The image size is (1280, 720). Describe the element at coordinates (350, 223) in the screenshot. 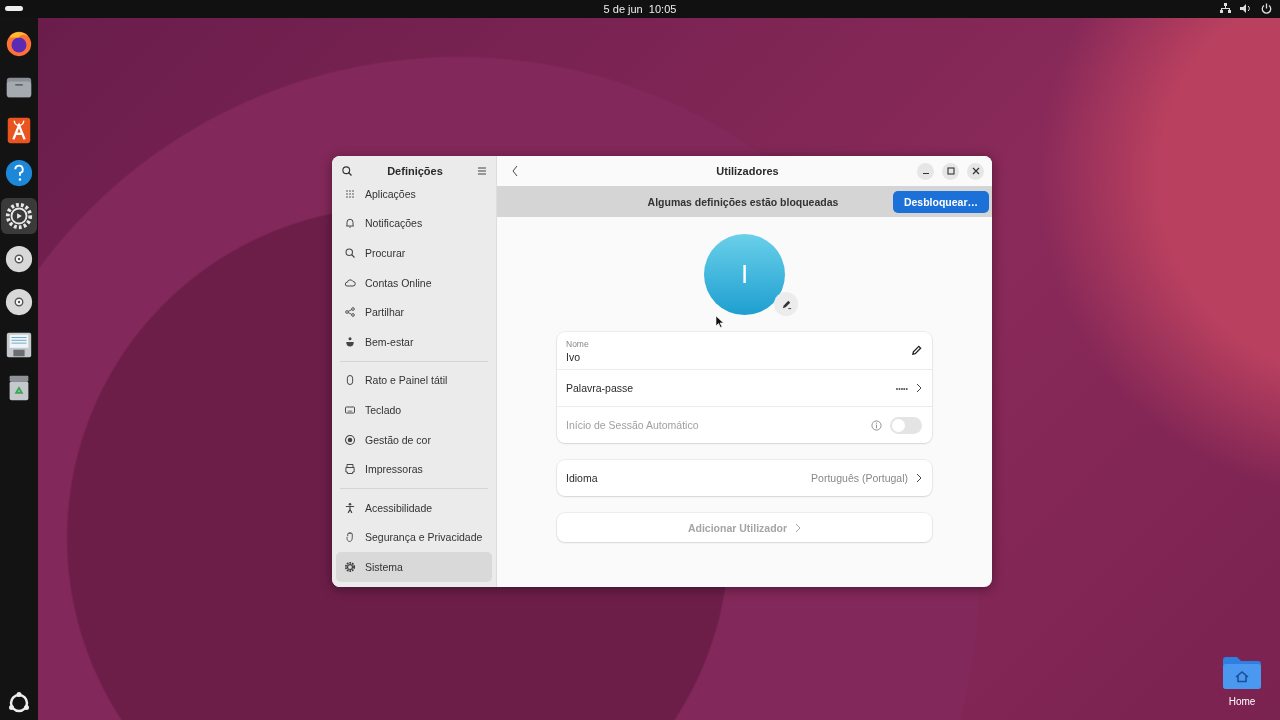

I see `bell-icon` at that location.